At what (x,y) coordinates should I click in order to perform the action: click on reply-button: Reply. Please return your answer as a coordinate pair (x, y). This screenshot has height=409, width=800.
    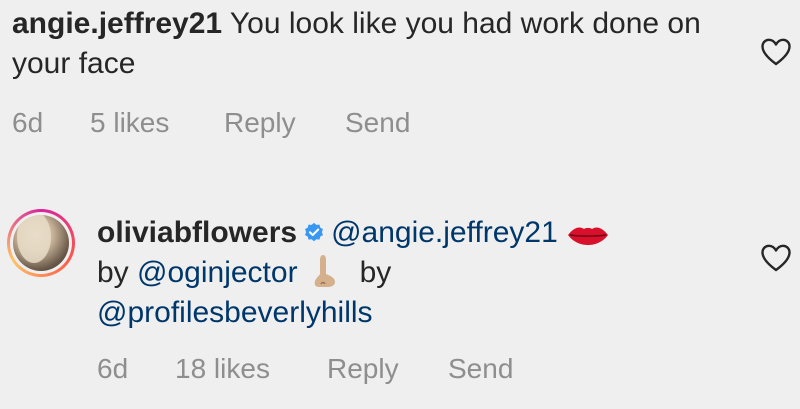
    Looking at the image, I should click on (363, 369).